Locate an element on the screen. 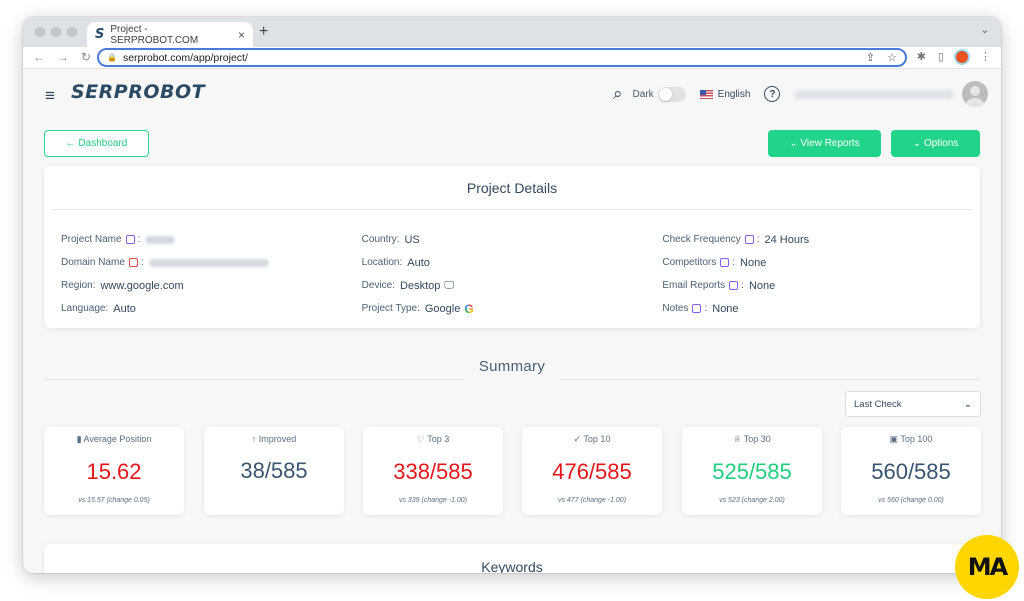  detail-label: Device: is located at coordinates (378, 285).